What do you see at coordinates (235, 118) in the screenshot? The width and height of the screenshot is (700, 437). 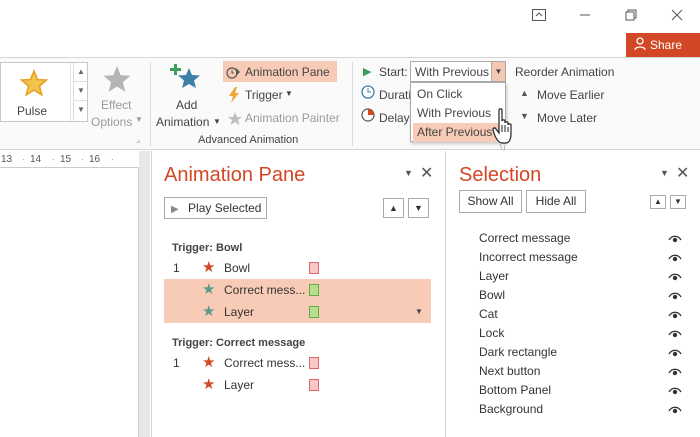 I see `painter-icon` at bounding box center [235, 118].